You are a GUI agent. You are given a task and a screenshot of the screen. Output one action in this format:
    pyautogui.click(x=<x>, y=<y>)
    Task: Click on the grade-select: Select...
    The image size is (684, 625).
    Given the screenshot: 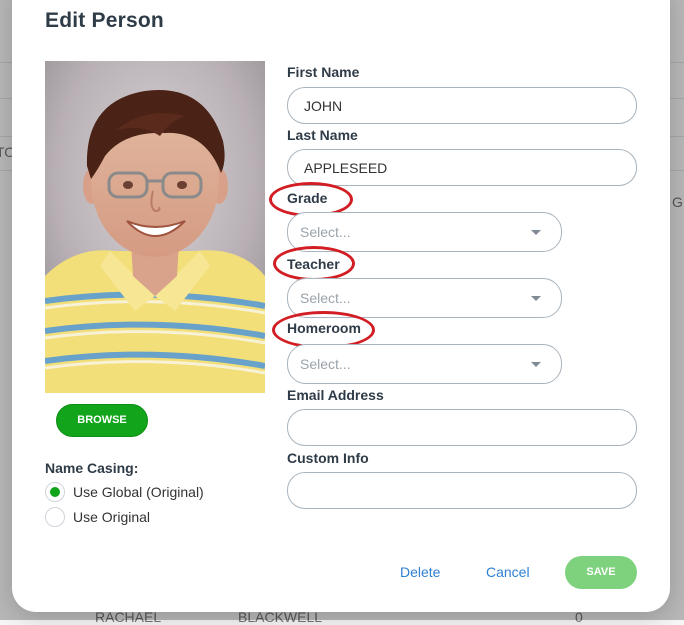 What is the action you would take?
    pyautogui.click(x=424, y=232)
    